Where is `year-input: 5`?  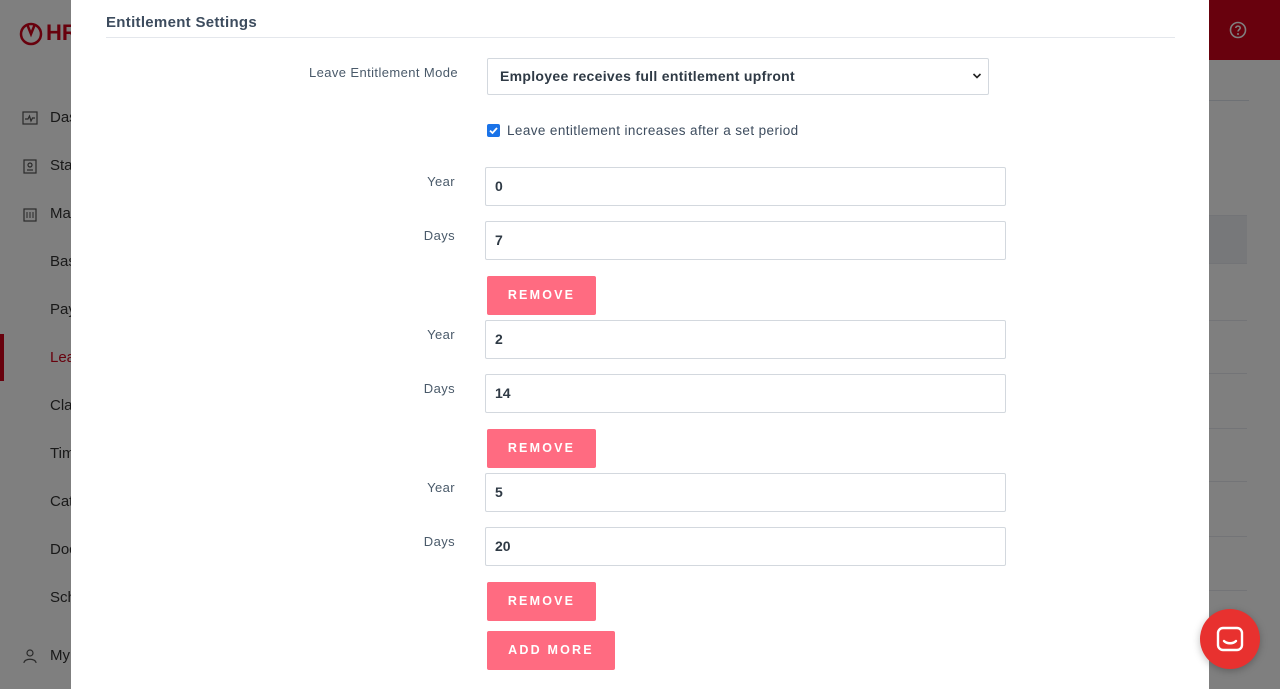
year-input: 5 is located at coordinates (745, 492).